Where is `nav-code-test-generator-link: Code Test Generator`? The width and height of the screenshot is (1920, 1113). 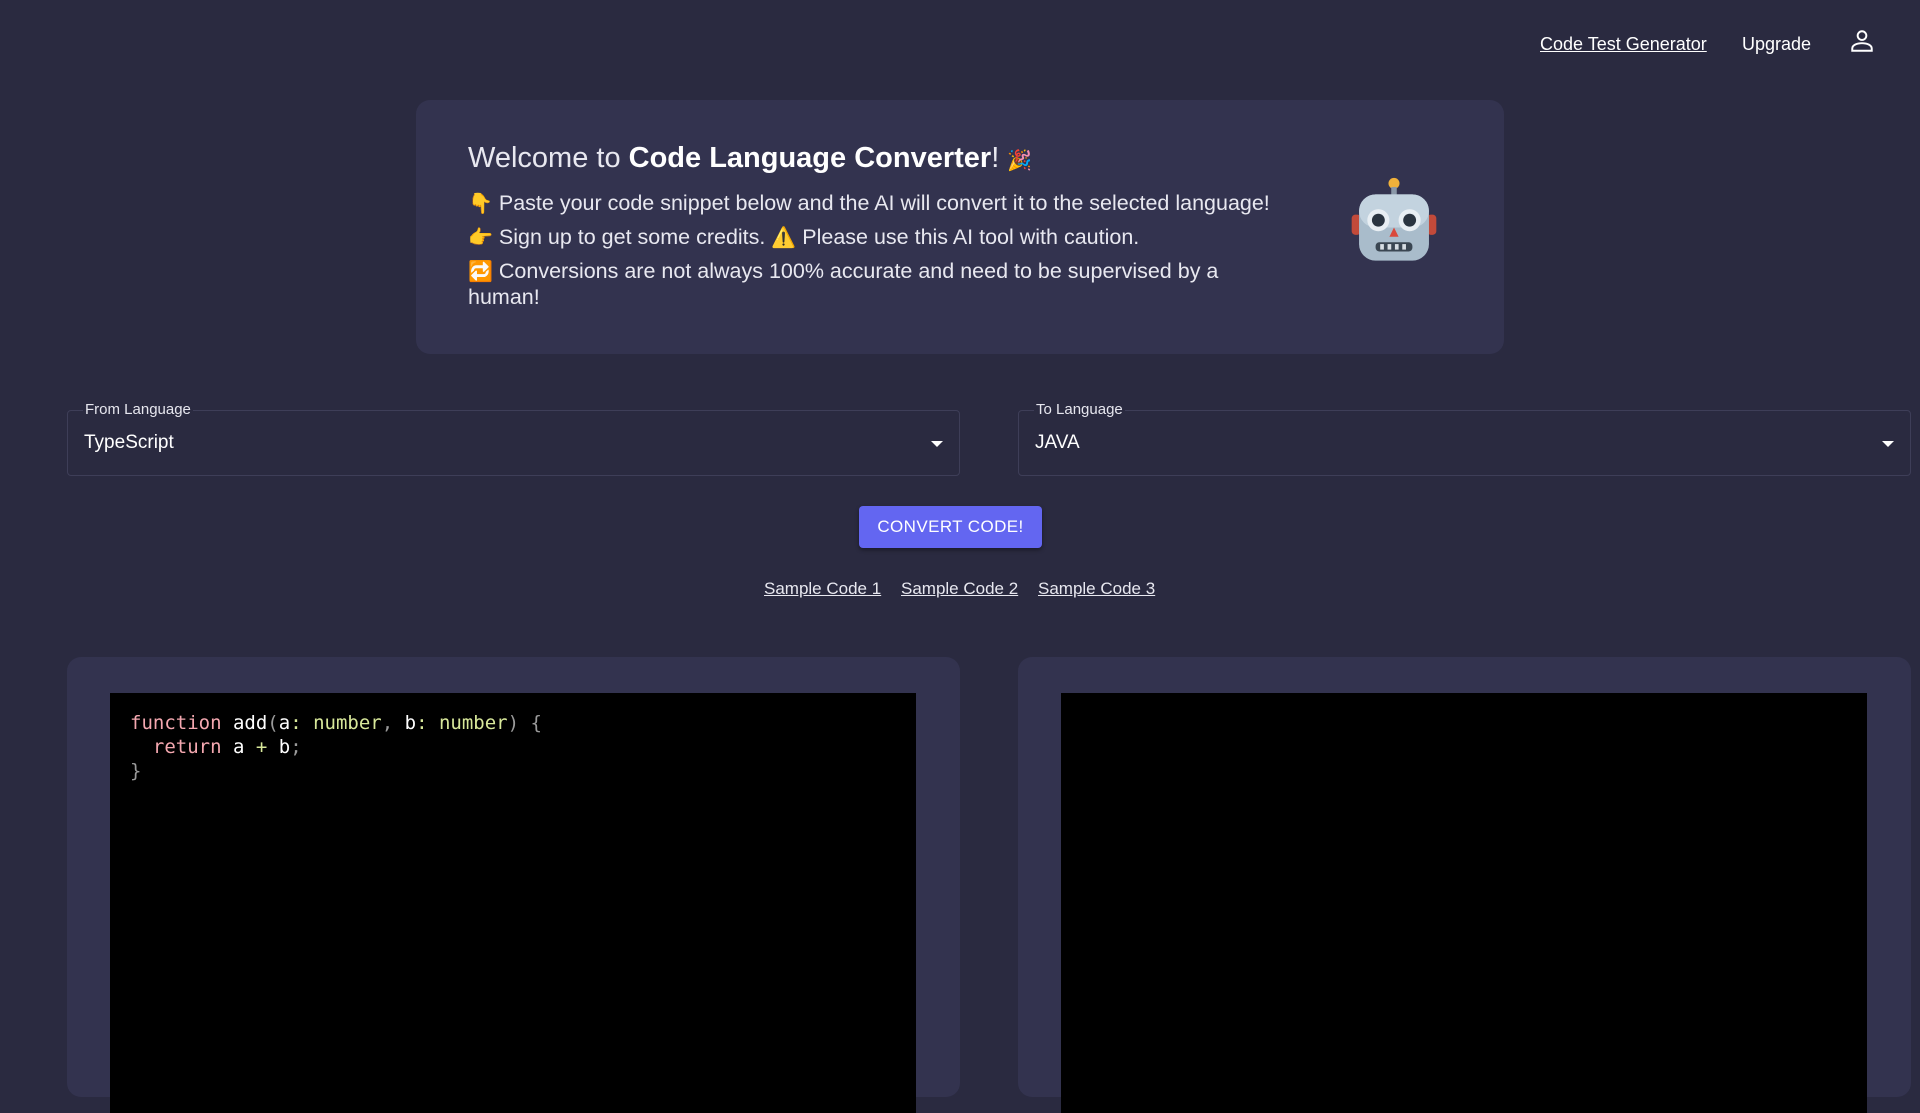 nav-code-test-generator-link: Code Test Generator is located at coordinates (1623, 44).